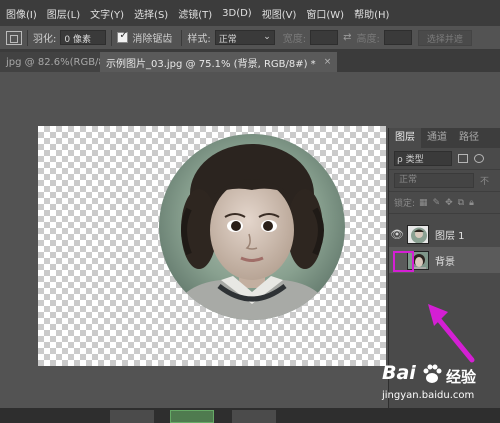  I want to click on width-input, so click(324, 37).